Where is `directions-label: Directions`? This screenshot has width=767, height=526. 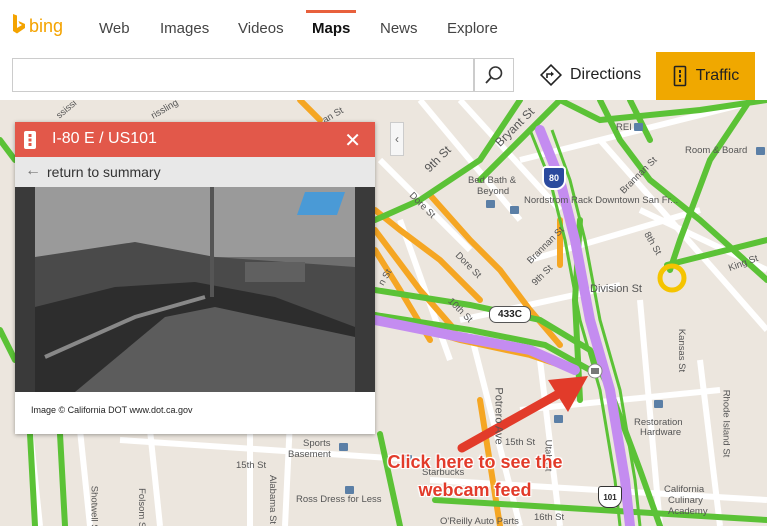
directions-label: Directions is located at coordinates (606, 74).